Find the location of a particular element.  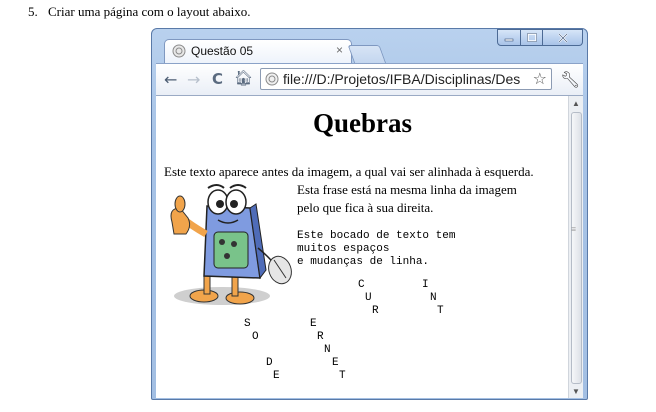

window-controls is located at coordinates (540, 38).